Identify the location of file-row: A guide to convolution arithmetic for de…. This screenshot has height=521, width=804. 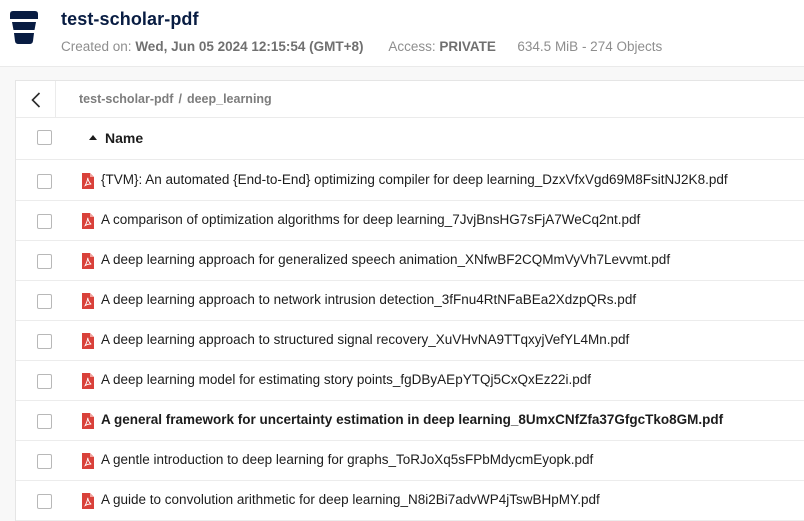
(410, 501).